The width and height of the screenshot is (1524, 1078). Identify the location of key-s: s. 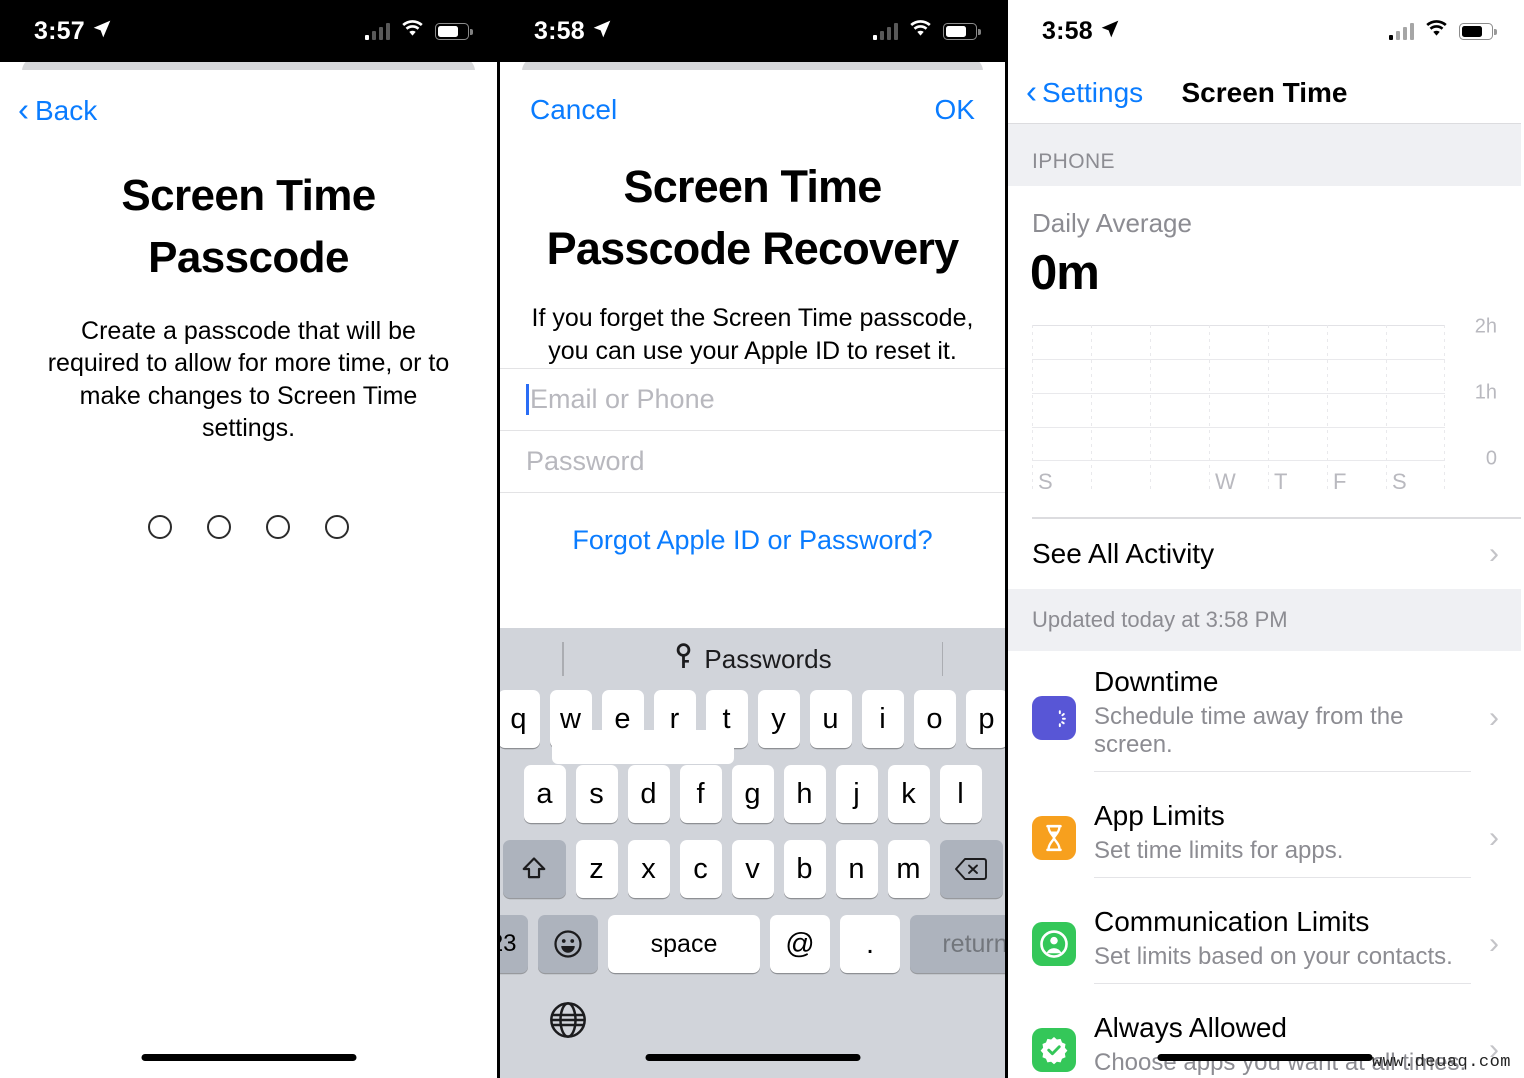
(596, 794).